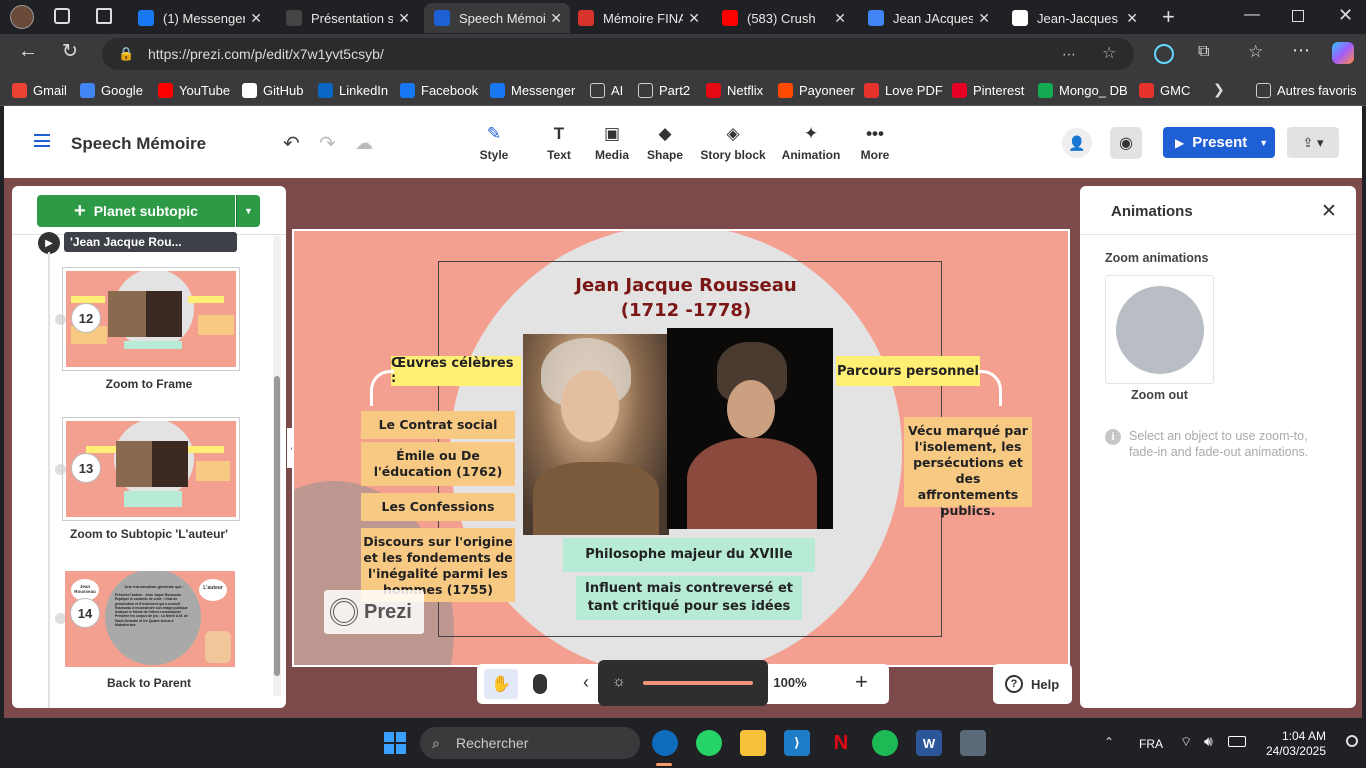  What do you see at coordinates (973, 743) in the screenshot?
I see `calculator-icon` at bounding box center [973, 743].